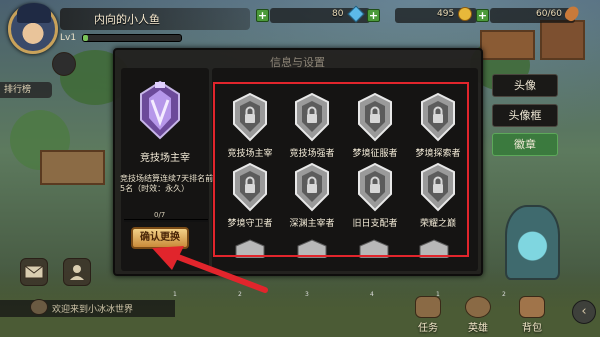 Image resolution: width=600 pixels, height=337 pixels. What do you see at coordinates (465, 14) in the screenshot?
I see `gold-coin-icon` at bounding box center [465, 14].